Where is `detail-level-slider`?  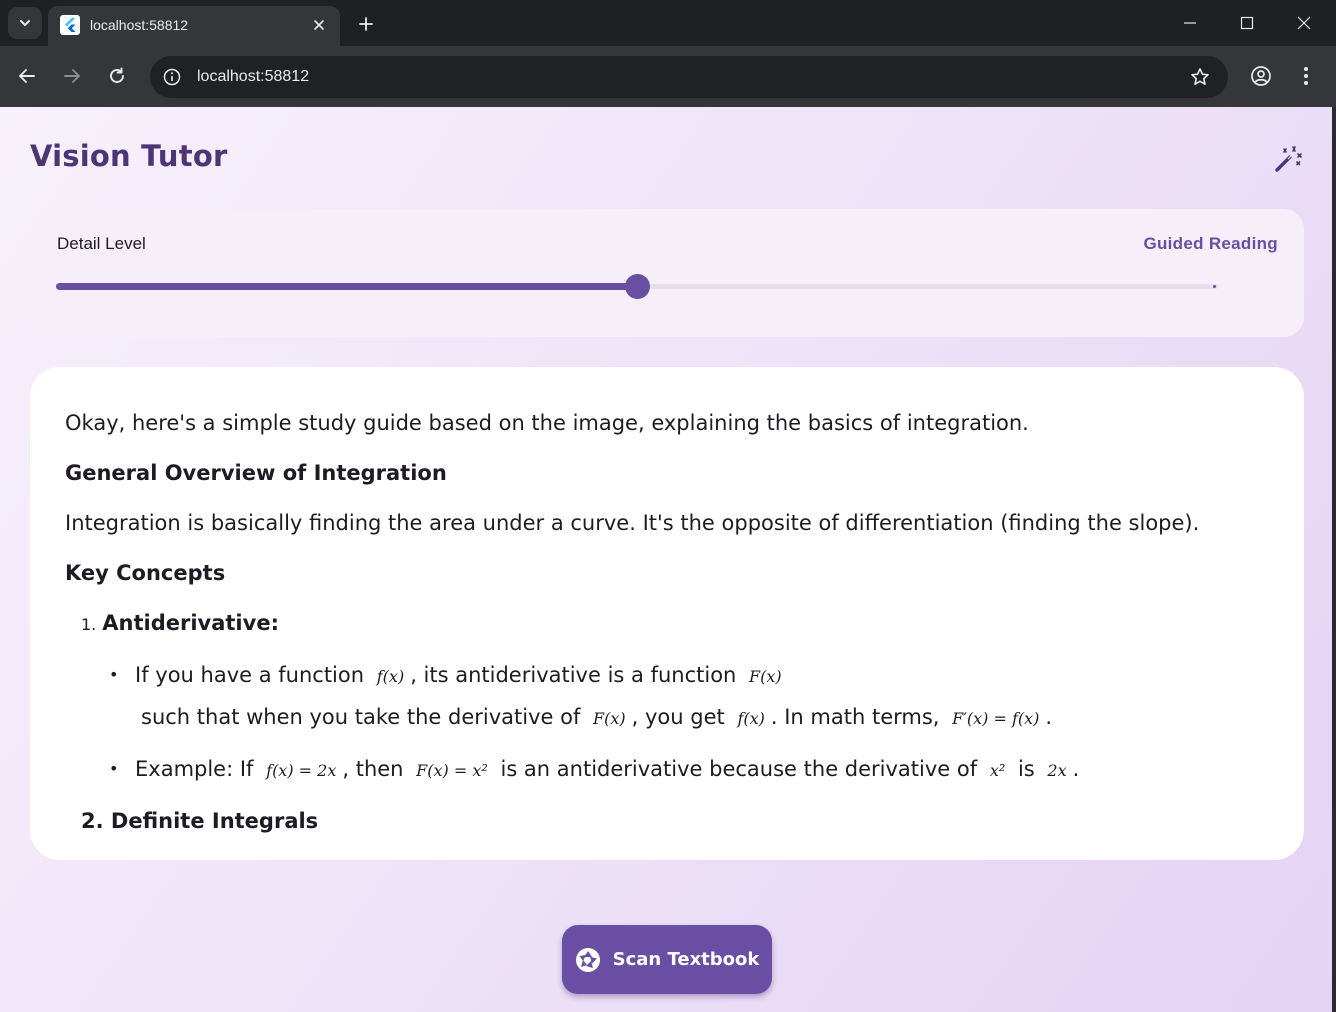 detail-level-slider is located at coordinates (637, 287).